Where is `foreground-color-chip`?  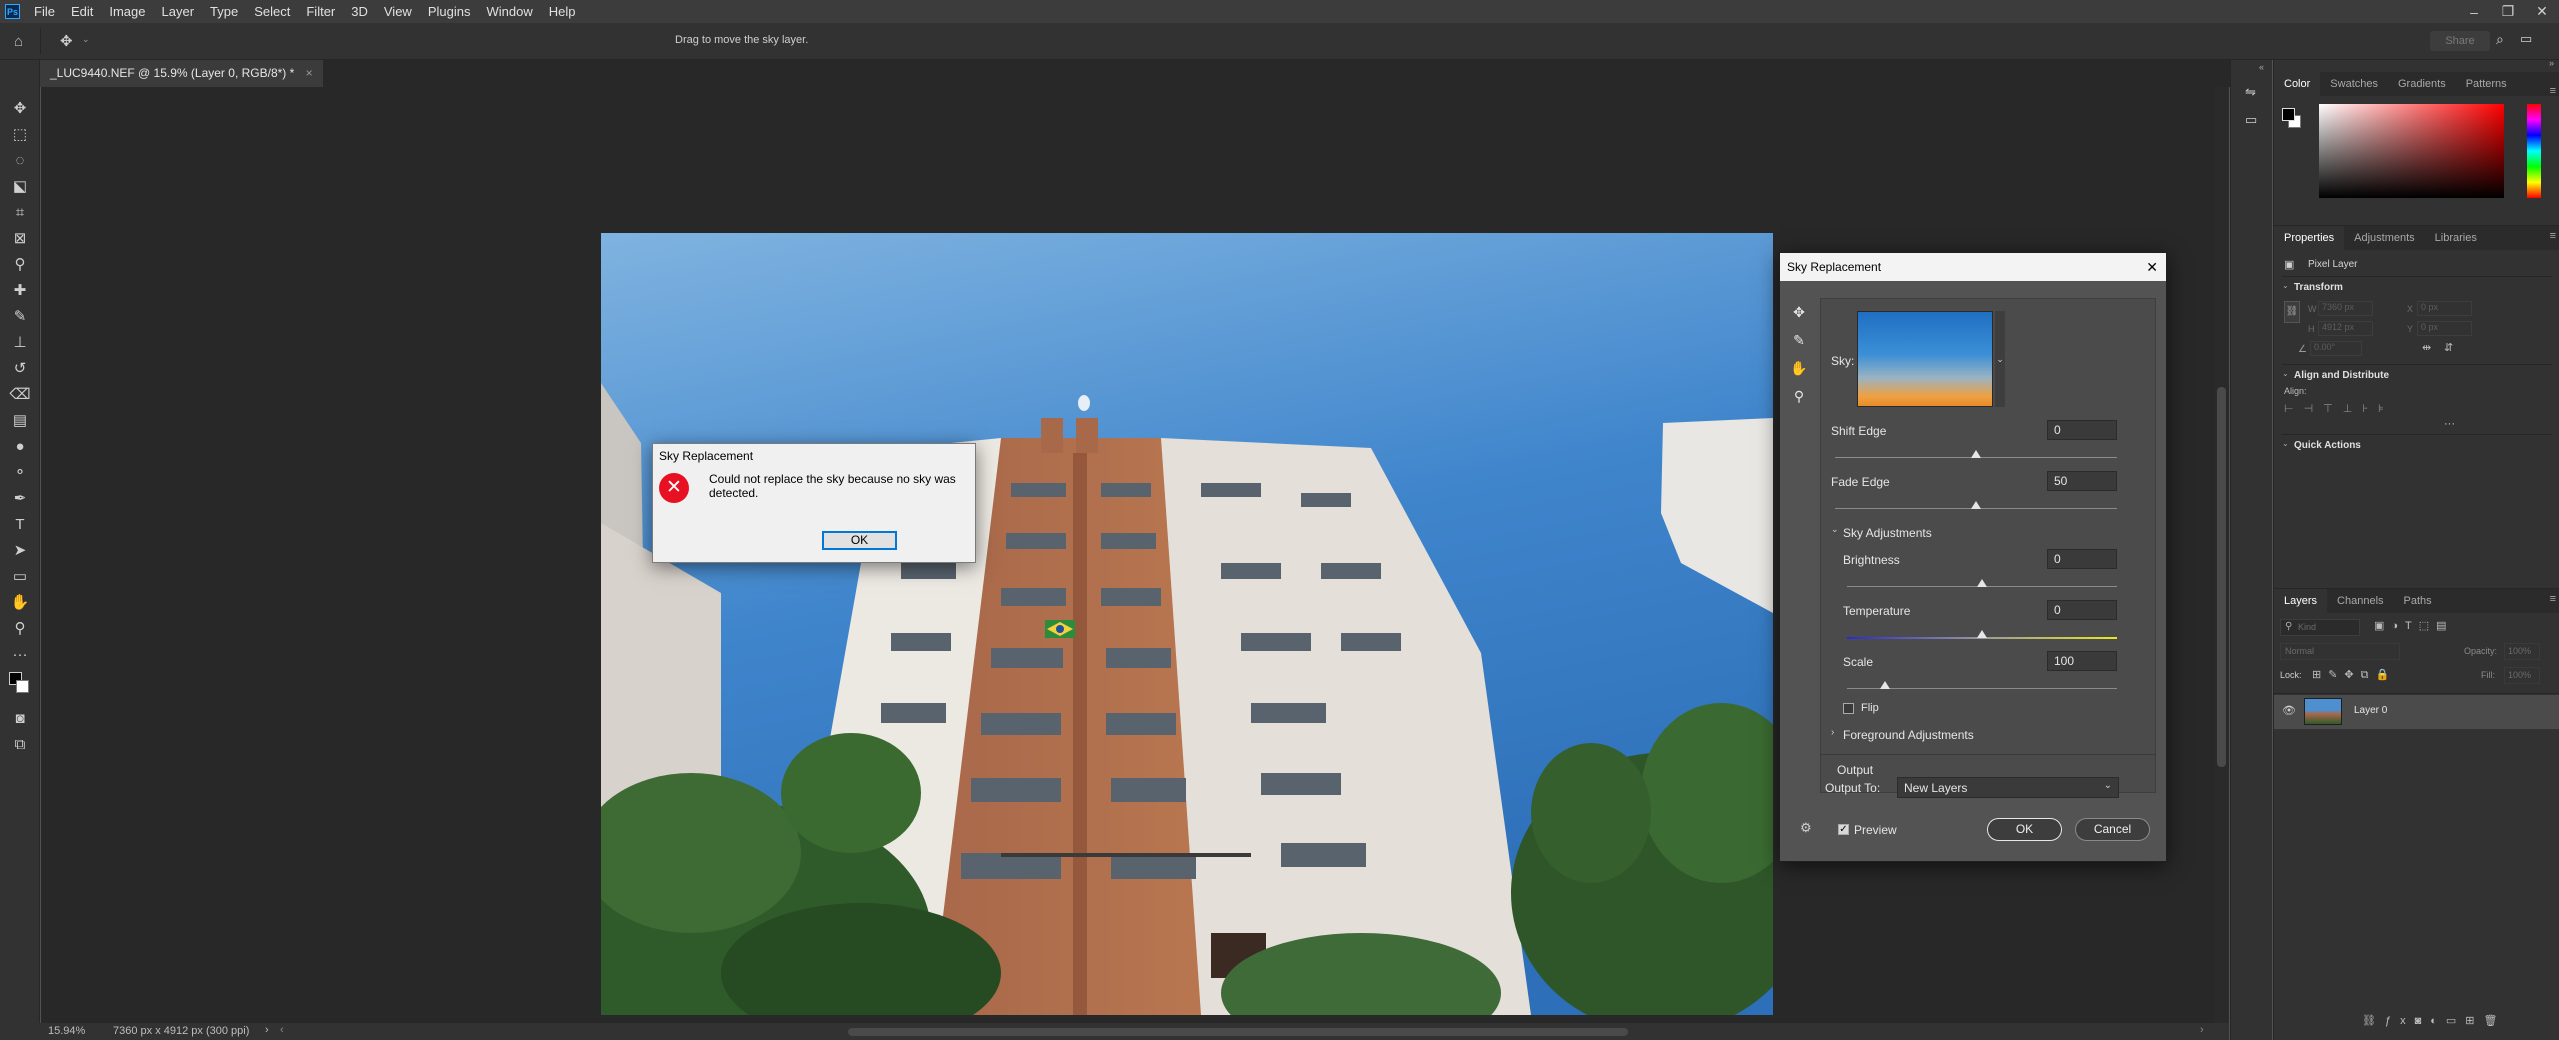 foreground-color-chip is located at coordinates (2288, 114).